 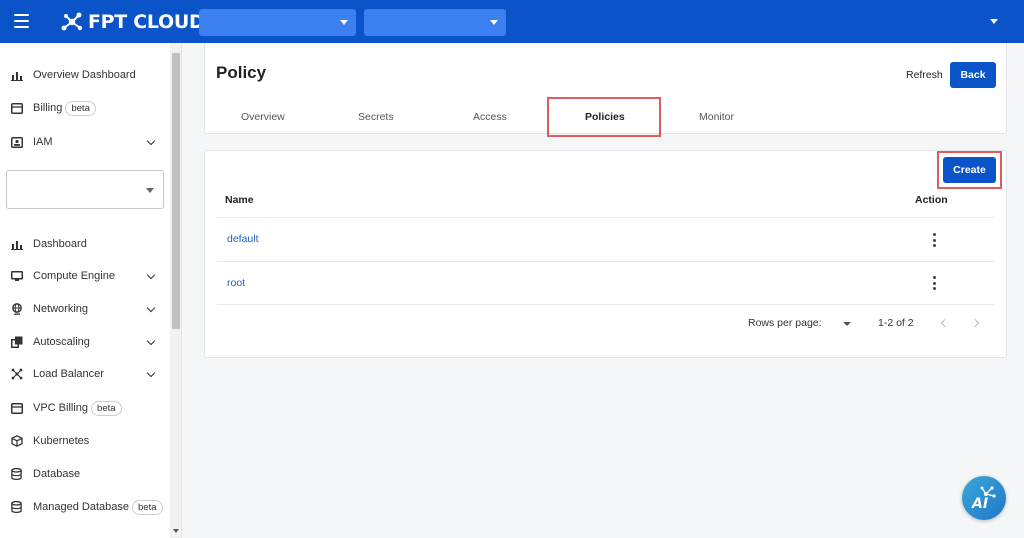 I want to click on sidebar-item-autoscaling: Autoscaling, so click(x=84, y=342).